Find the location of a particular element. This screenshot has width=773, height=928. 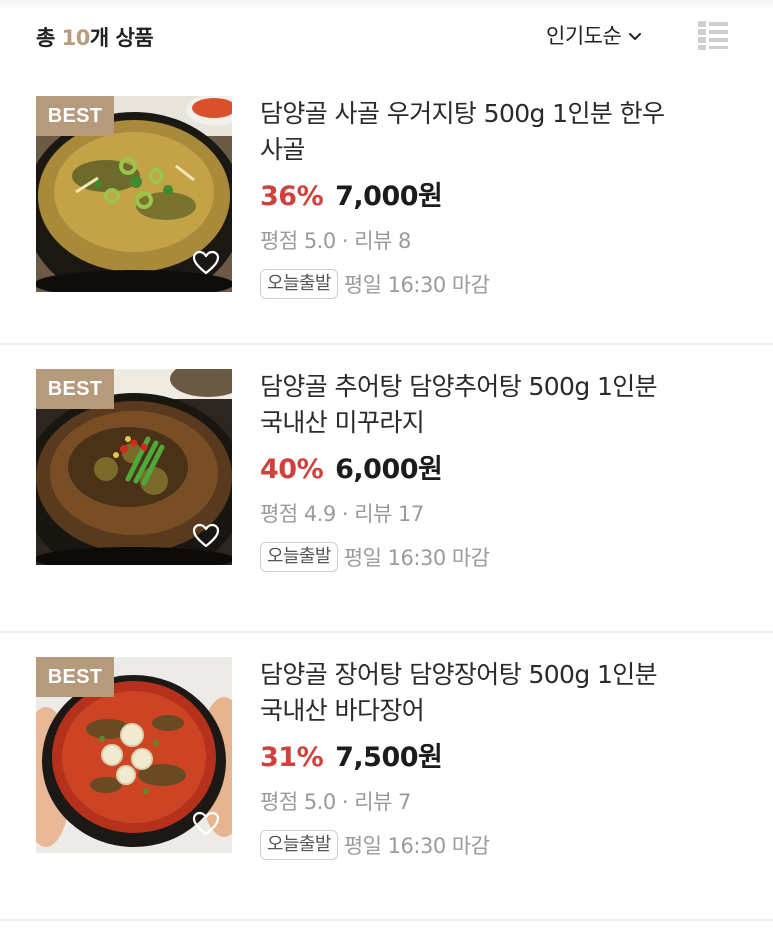

product-count: 총 10개 상품 is located at coordinates (95, 37).